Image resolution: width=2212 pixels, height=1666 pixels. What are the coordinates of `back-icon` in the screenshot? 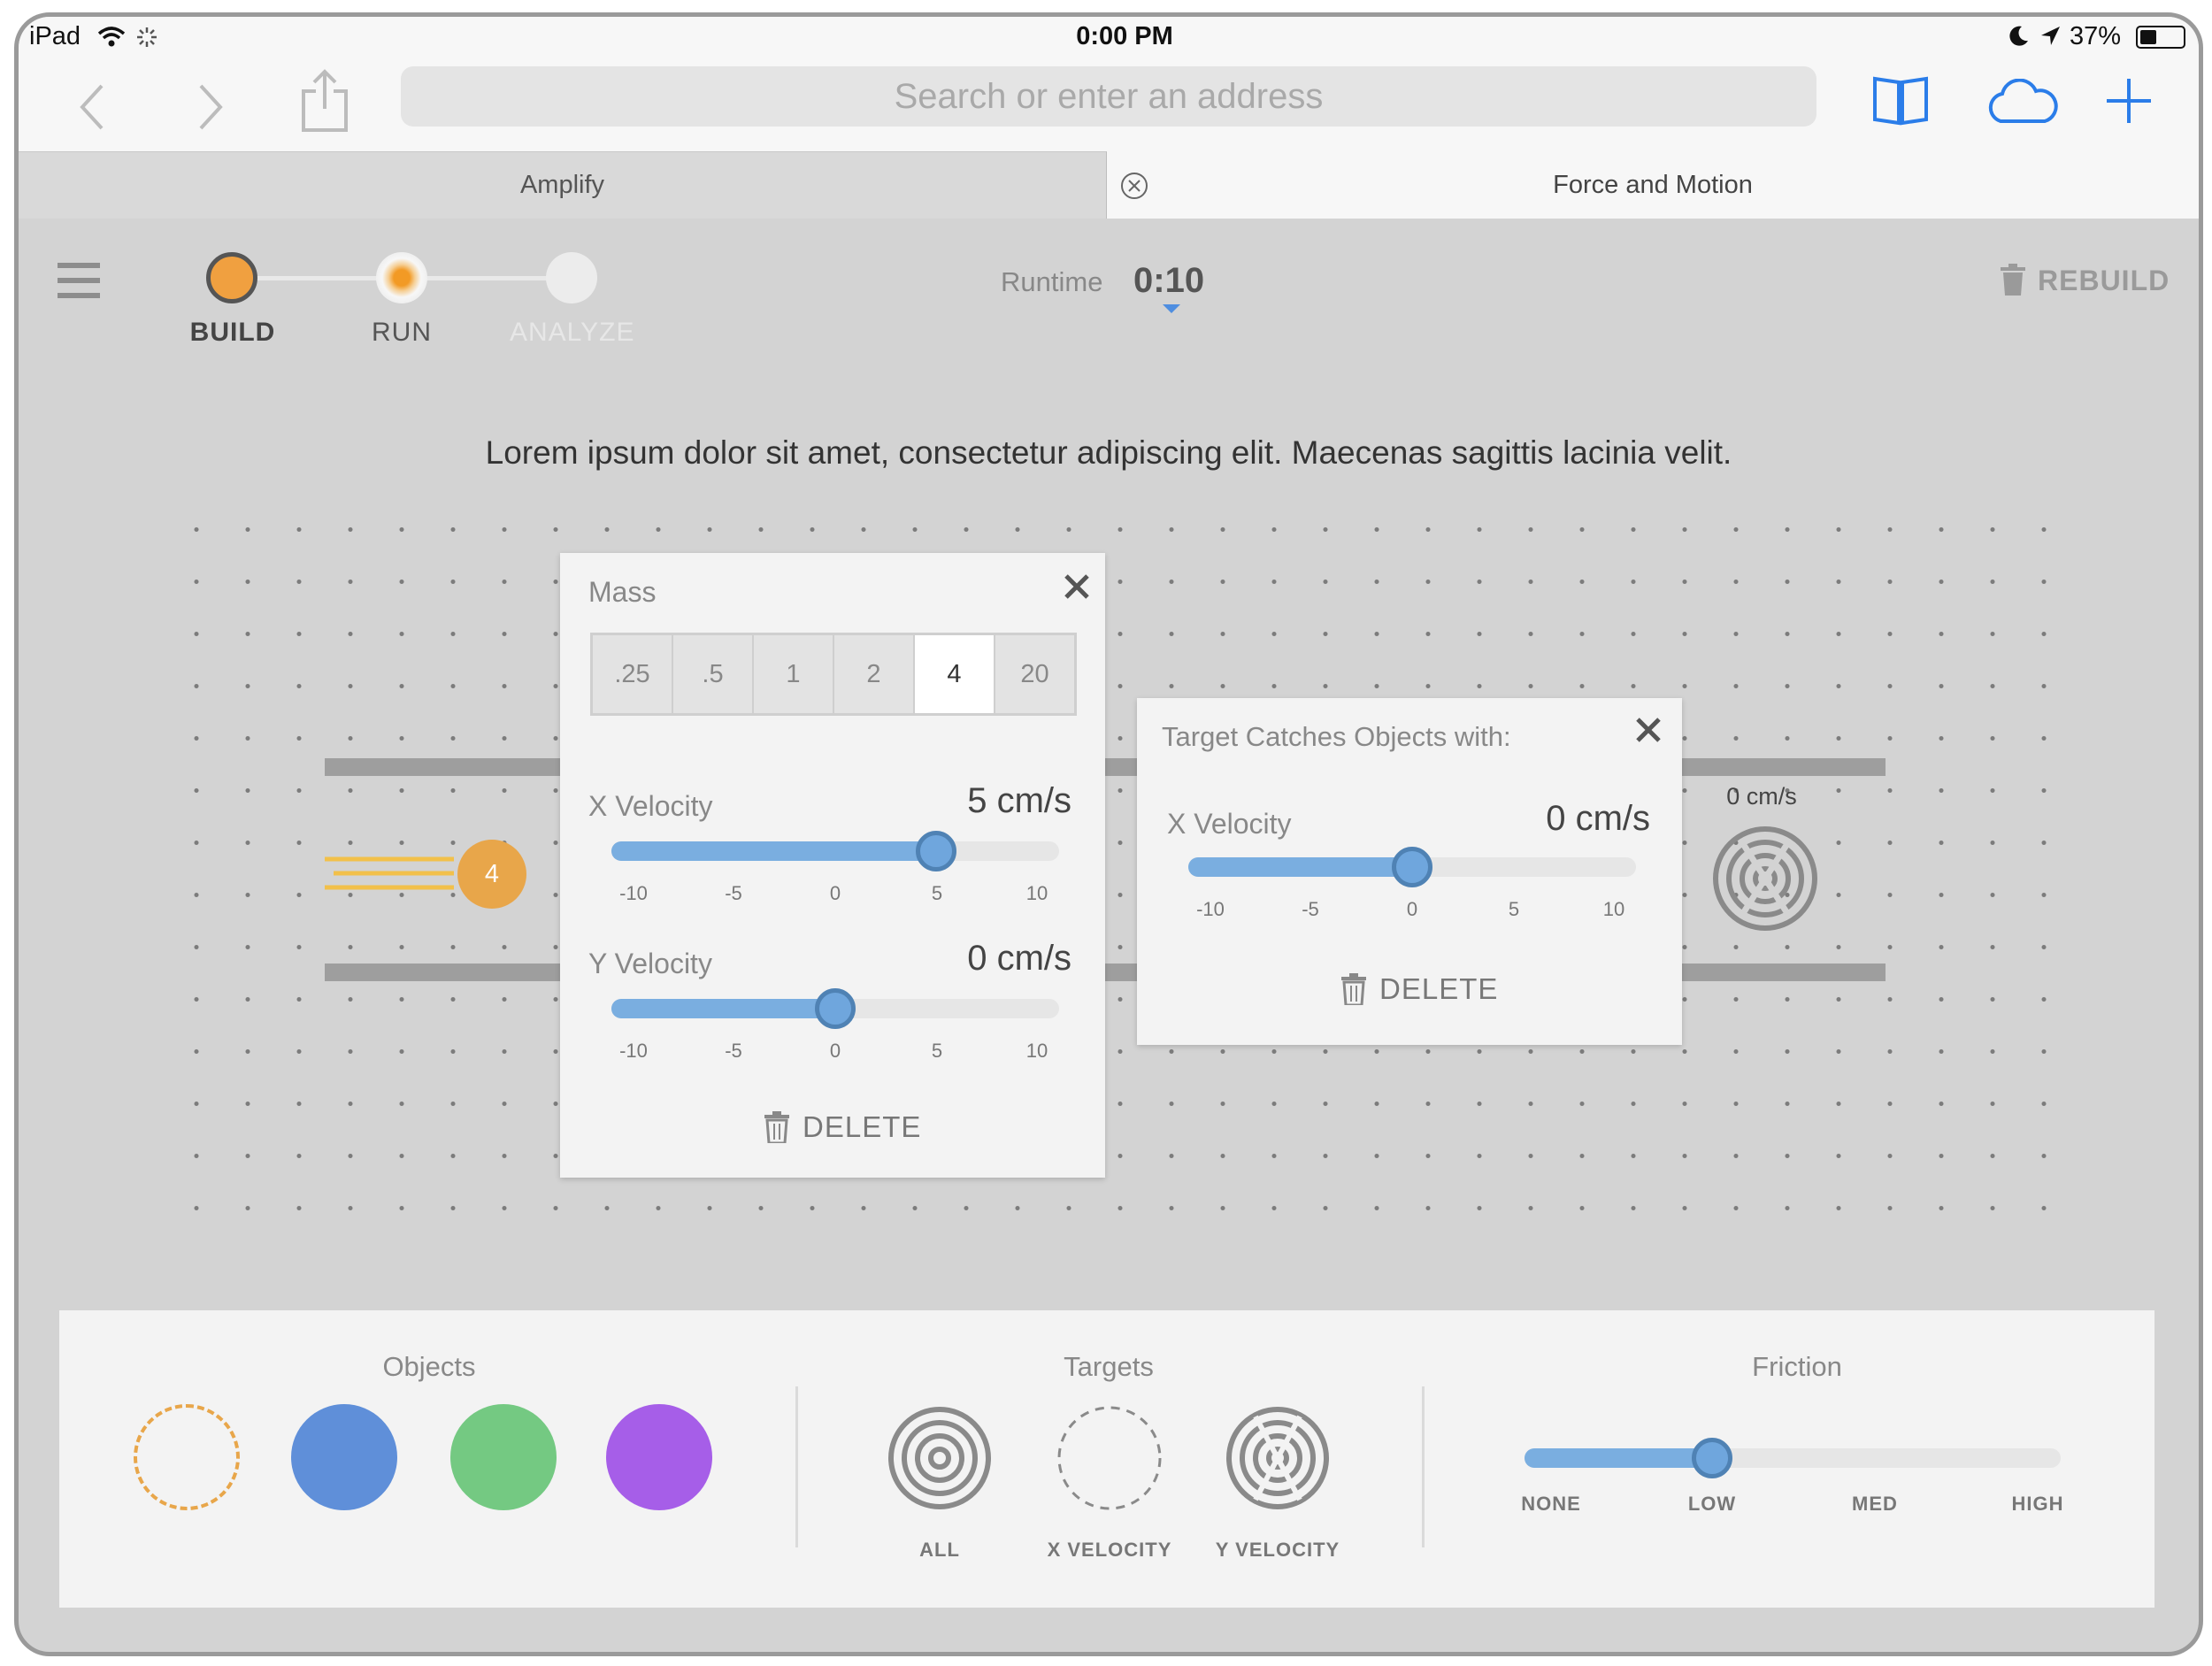 It's located at (93, 107).